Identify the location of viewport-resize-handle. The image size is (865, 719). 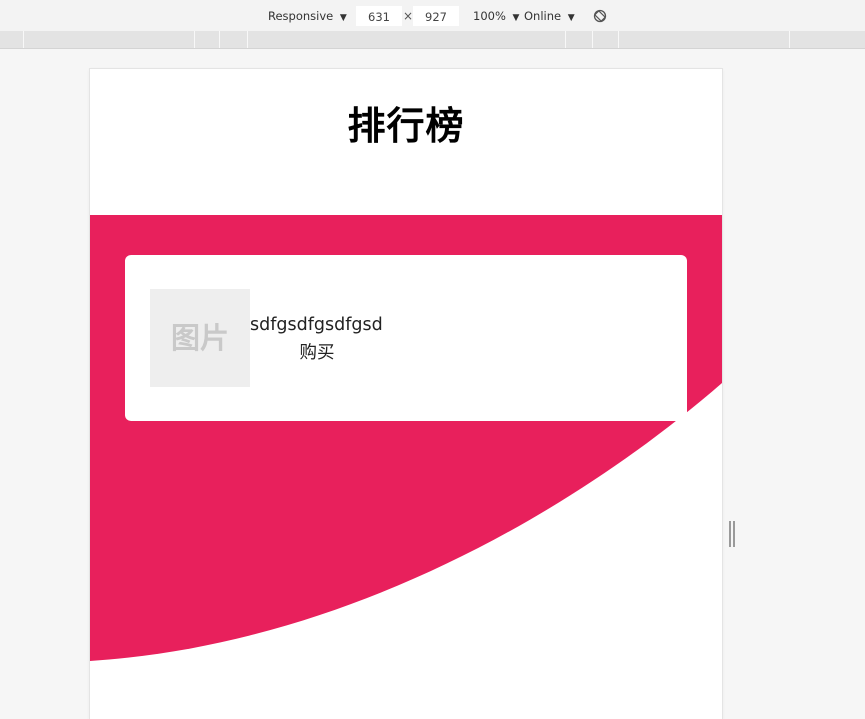
(732, 534).